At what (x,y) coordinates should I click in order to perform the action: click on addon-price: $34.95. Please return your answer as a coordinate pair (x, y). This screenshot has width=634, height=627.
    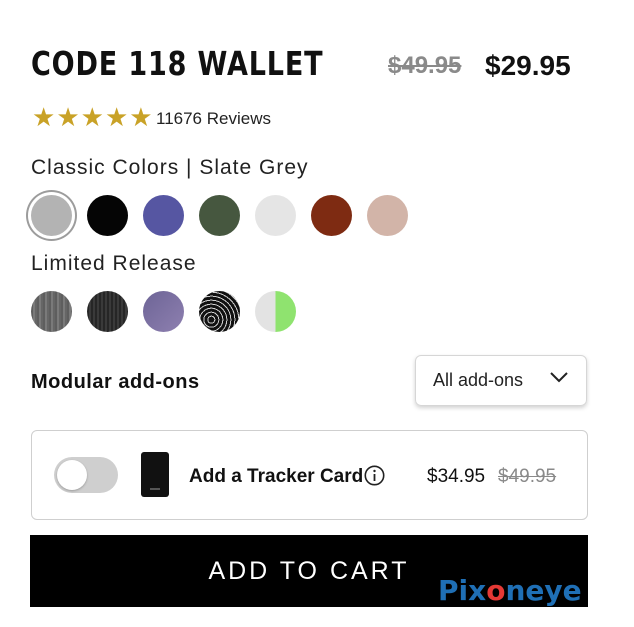
    Looking at the image, I should click on (456, 476).